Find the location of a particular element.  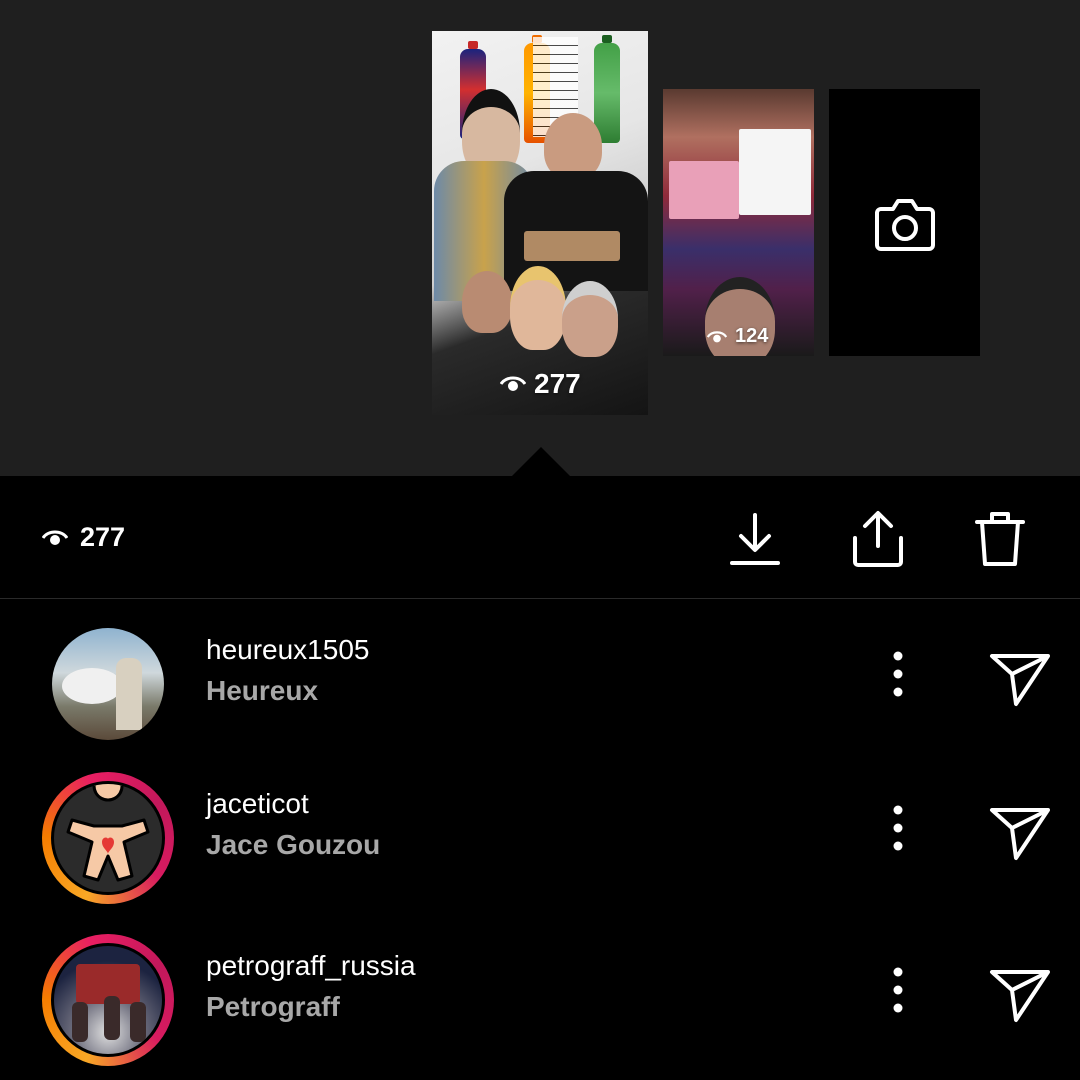

viewer-username: jaceticot is located at coordinates (257, 804).